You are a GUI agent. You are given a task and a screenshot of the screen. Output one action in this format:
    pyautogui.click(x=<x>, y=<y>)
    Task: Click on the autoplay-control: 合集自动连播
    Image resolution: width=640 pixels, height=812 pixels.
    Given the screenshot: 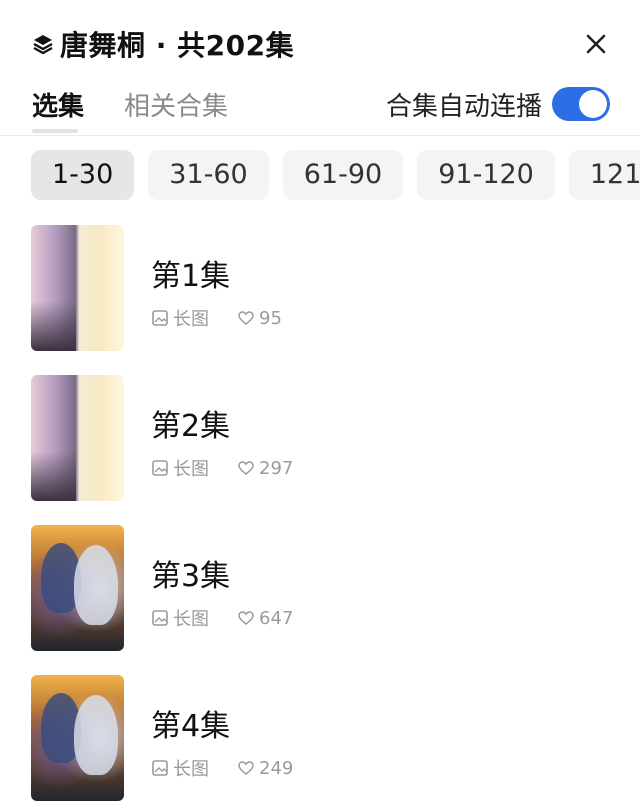 What is the action you would take?
    pyautogui.click(x=498, y=104)
    